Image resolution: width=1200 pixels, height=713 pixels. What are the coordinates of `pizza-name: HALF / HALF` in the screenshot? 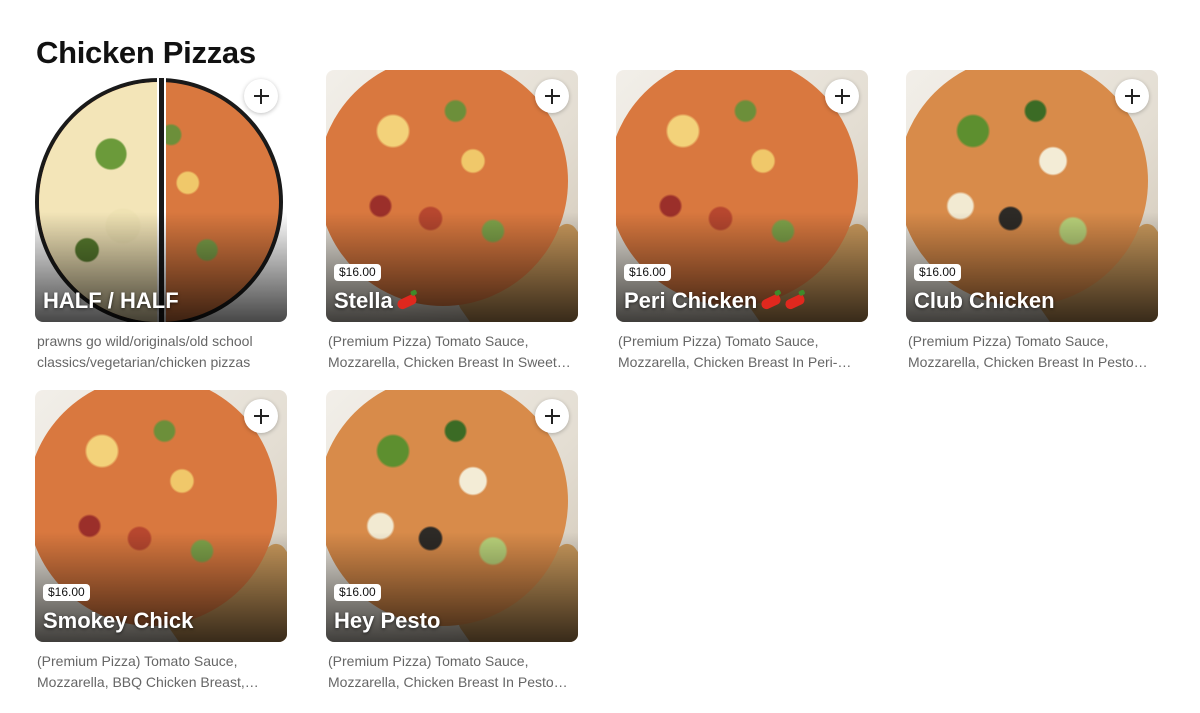 It's located at (111, 301).